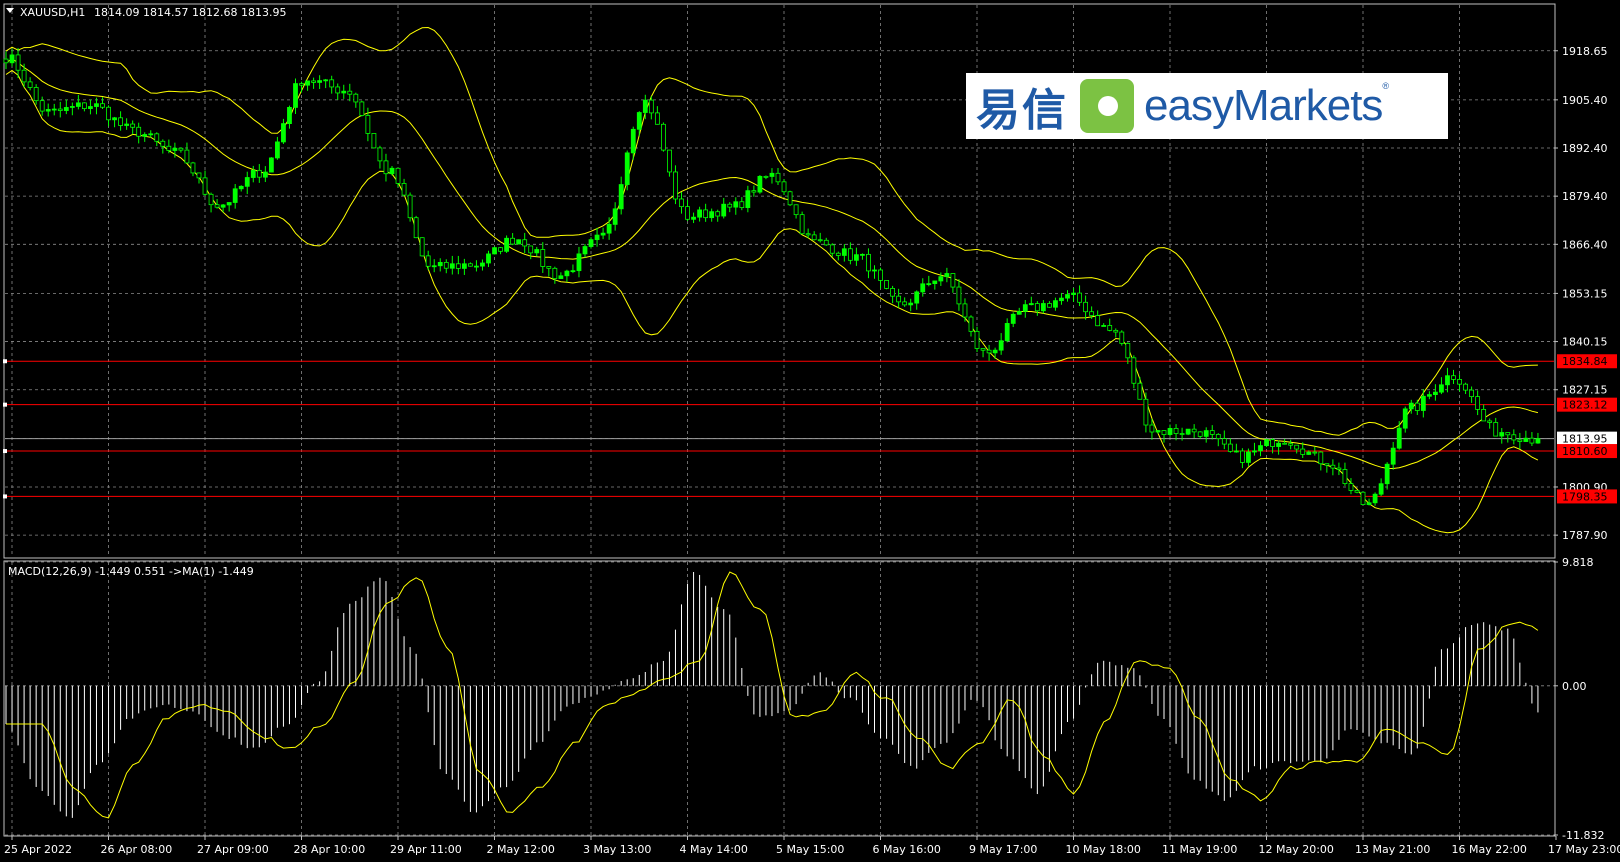 Image resolution: width=1620 pixels, height=862 pixels. What do you see at coordinates (1574, 686) in the screenshot?
I see `macd-tick-label: 0.00` at bounding box center [1574, 686].